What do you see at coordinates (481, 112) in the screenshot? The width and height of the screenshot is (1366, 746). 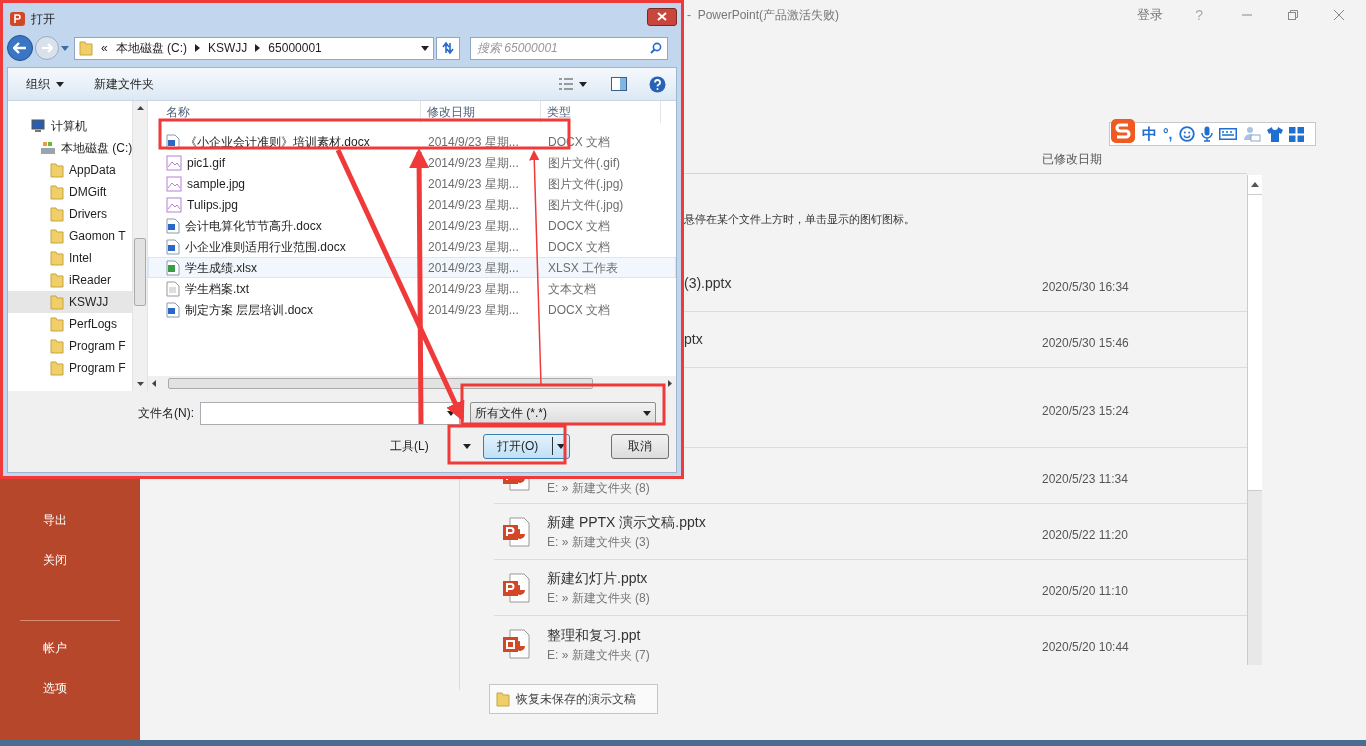 I see `column-header: 修改日期` at bounding box center [481, 112].